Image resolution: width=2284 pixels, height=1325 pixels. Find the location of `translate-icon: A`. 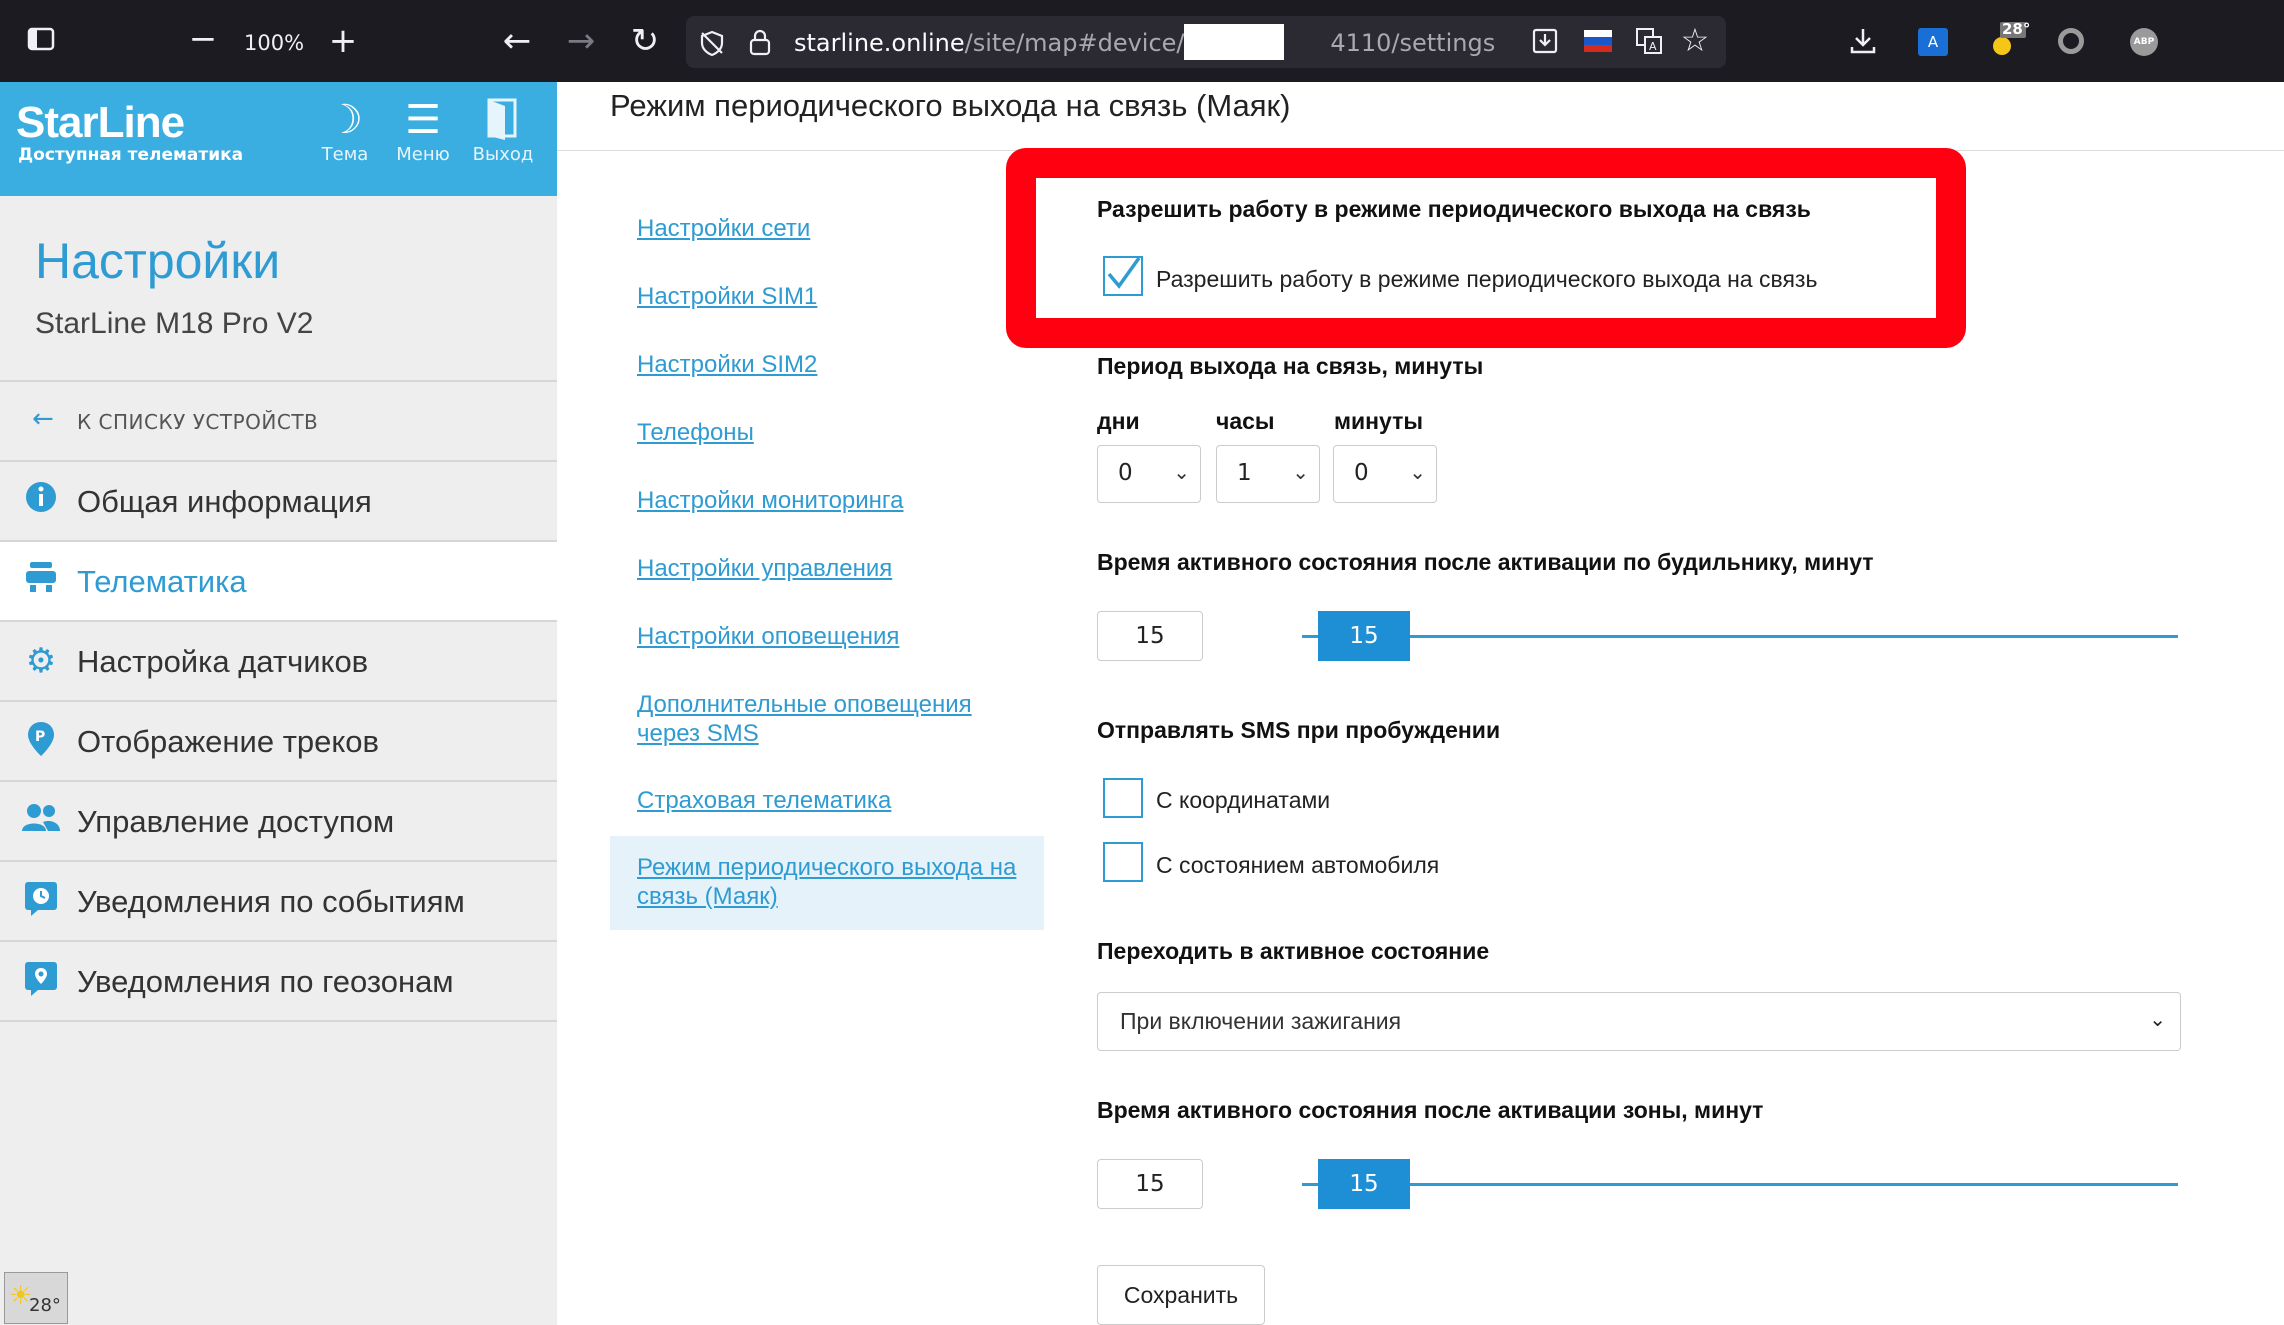

translate-icon: A is located at coordinates (1649, 43).